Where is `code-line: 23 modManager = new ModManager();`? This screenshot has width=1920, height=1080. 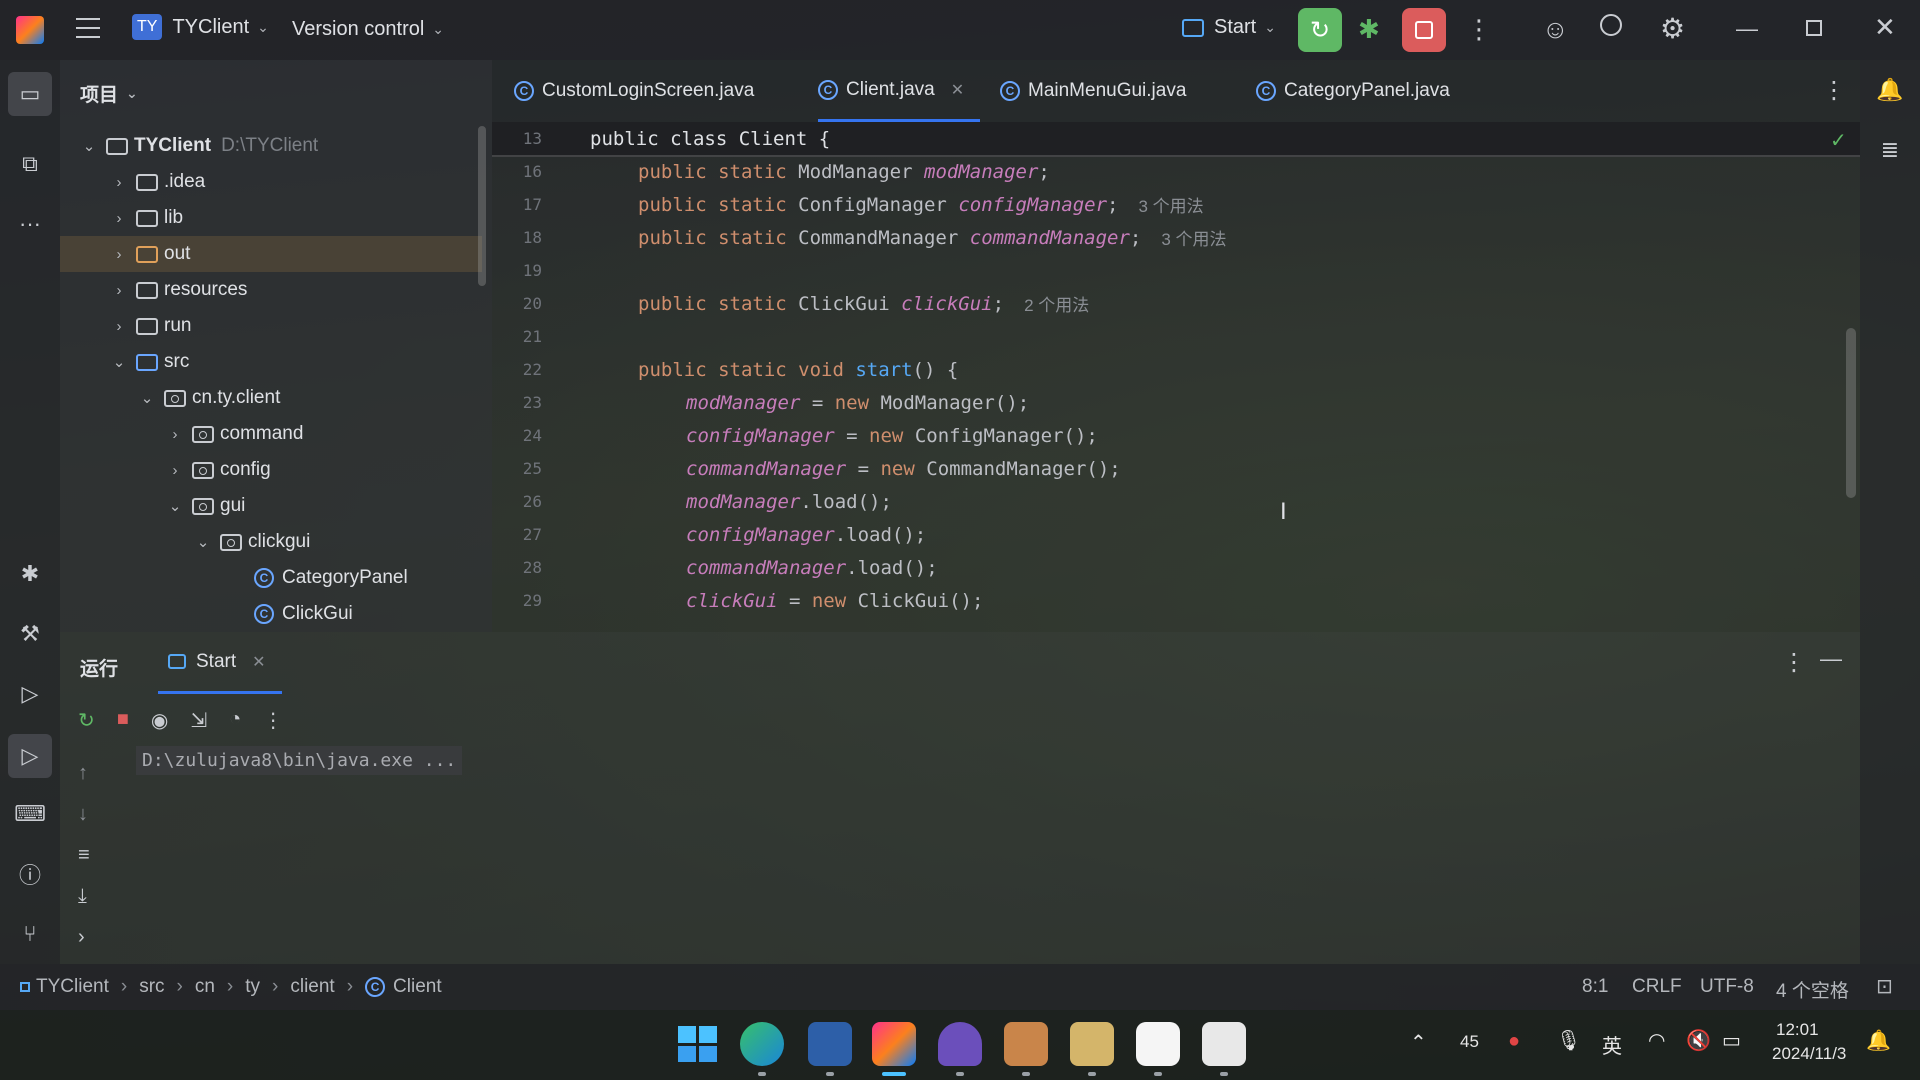
code-line: 23 modManager = new ModManager(); is located at coordinates (1176, 402).